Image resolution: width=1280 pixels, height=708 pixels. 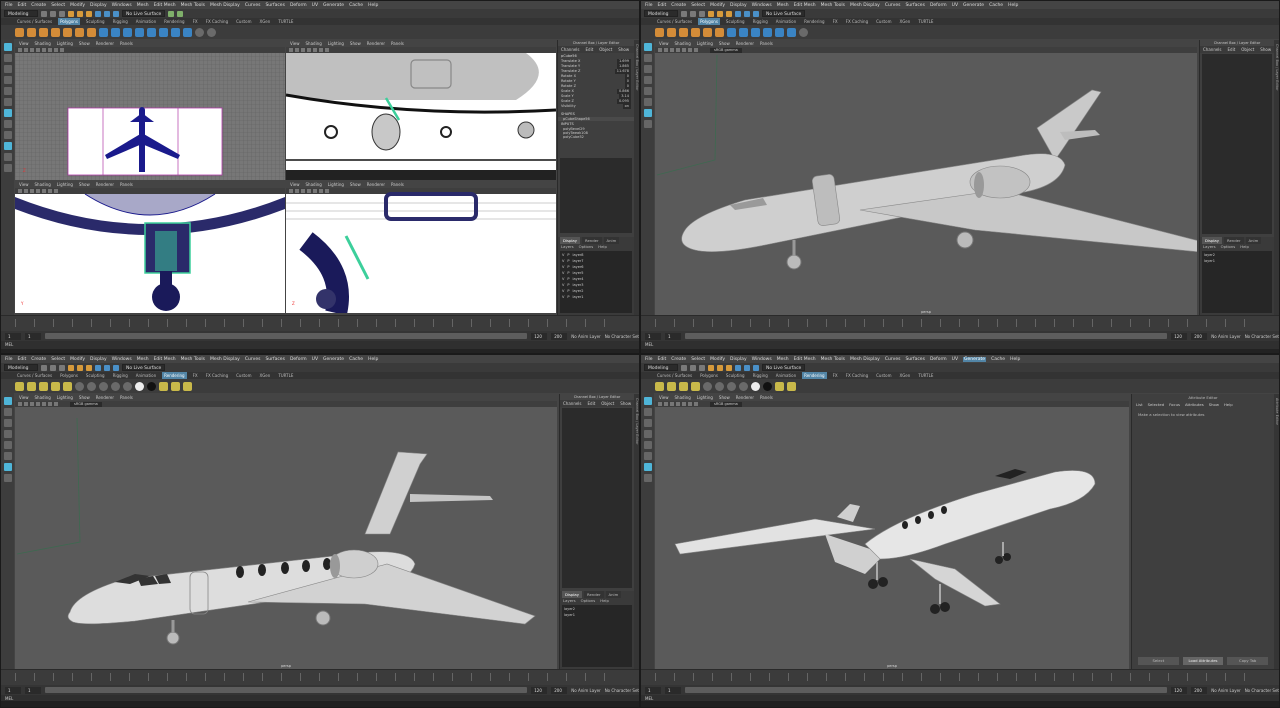 I want to click on move-tool-icon, so click(x=7, y=434).